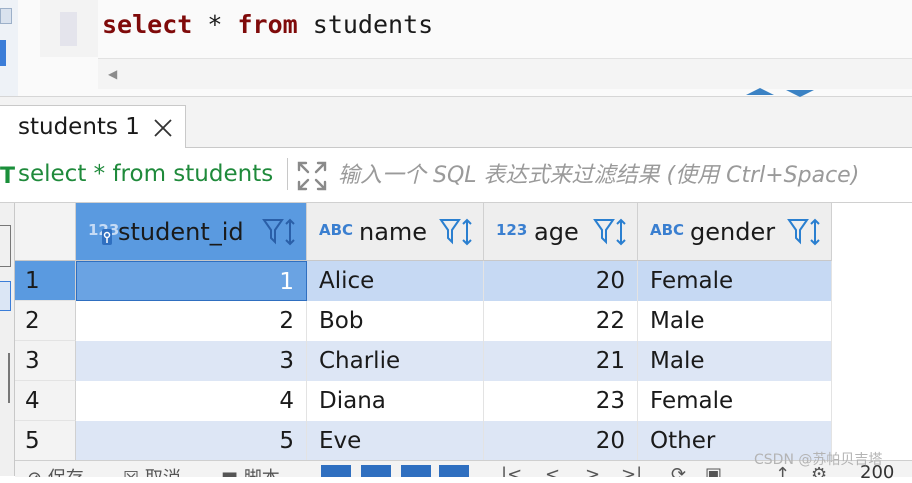  I want to click on sql-star: *, so click(215, 24).